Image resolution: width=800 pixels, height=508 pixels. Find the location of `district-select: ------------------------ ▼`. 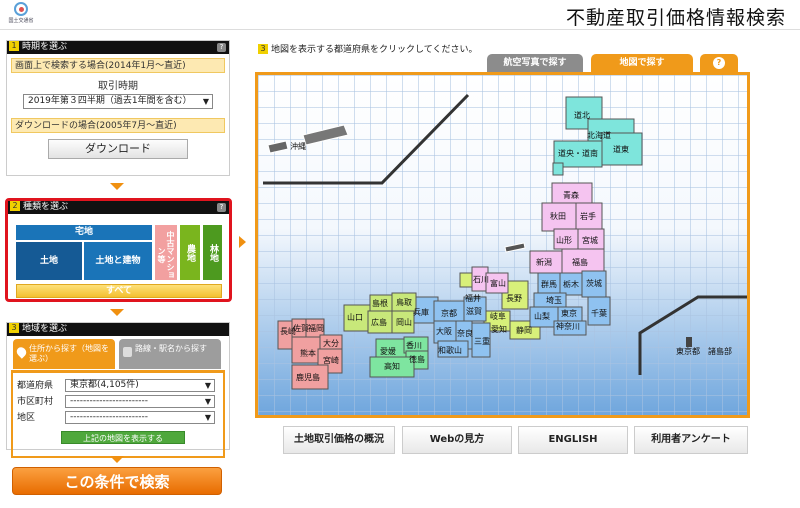

district-select: ------------------------ ▼ is located at coordinates (140, 417).